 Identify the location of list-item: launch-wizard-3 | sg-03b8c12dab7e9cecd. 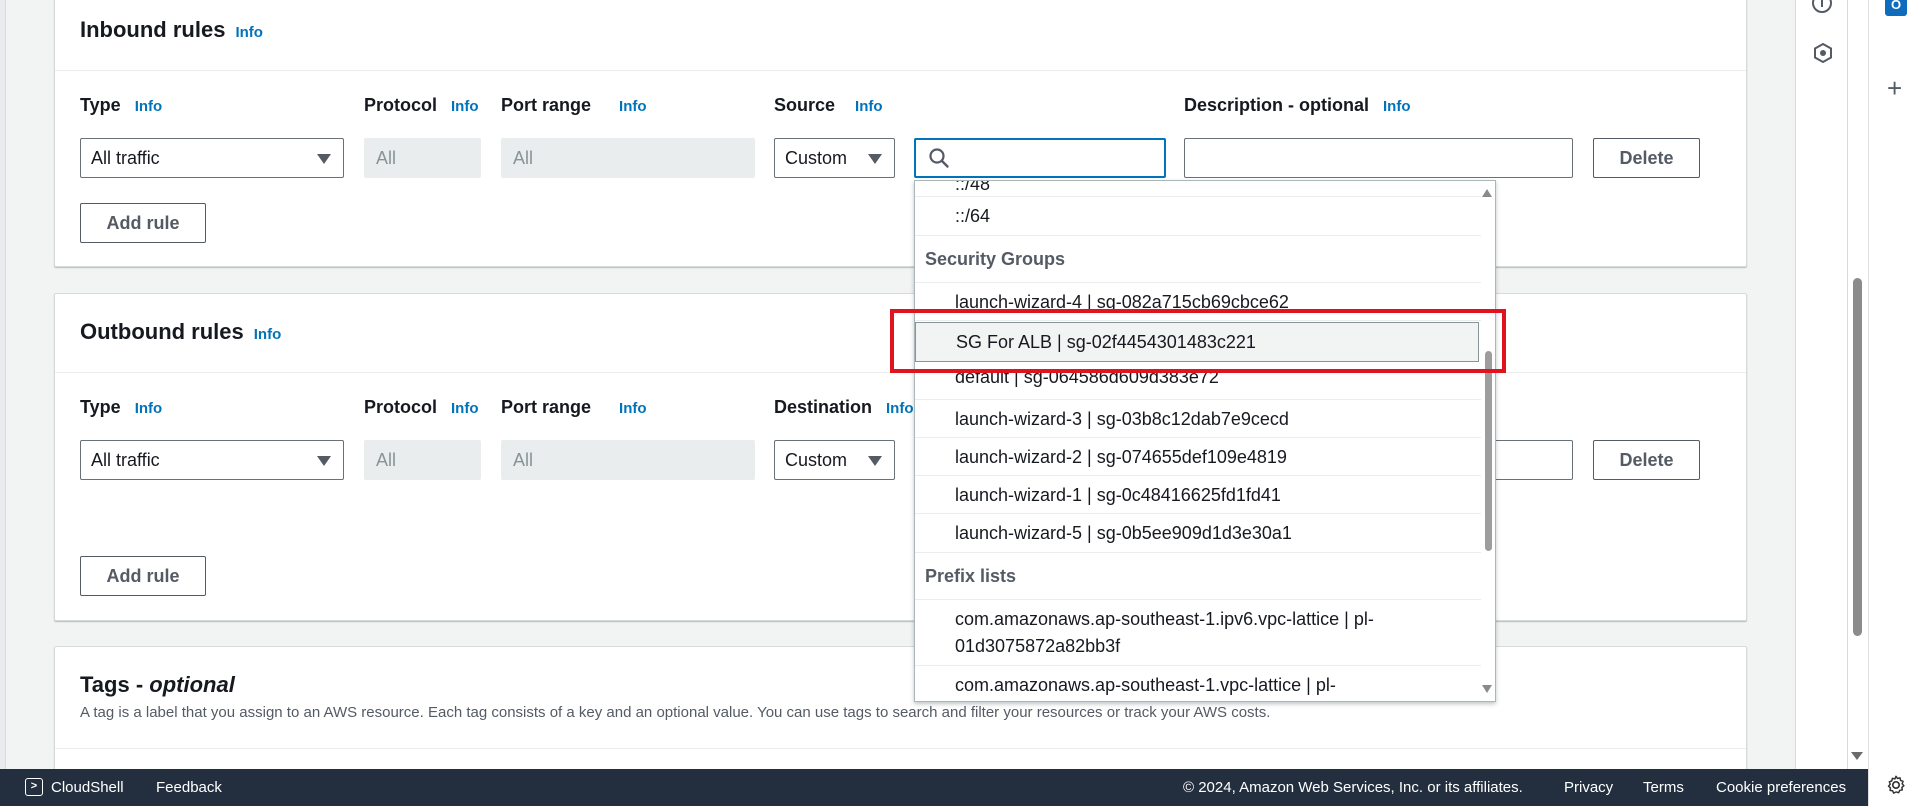
(1199, 419).